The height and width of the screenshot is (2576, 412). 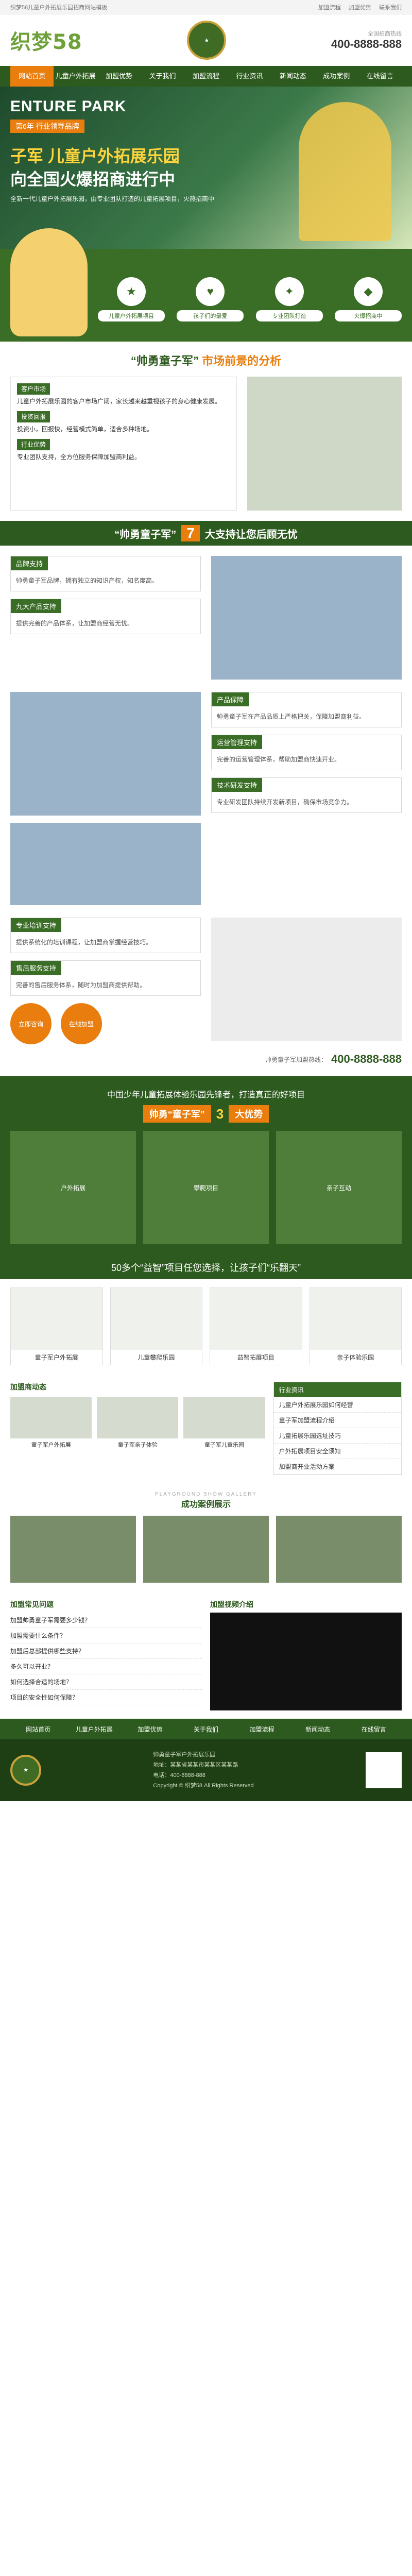 I want to click on video-player, so click(x=306, y=1661).